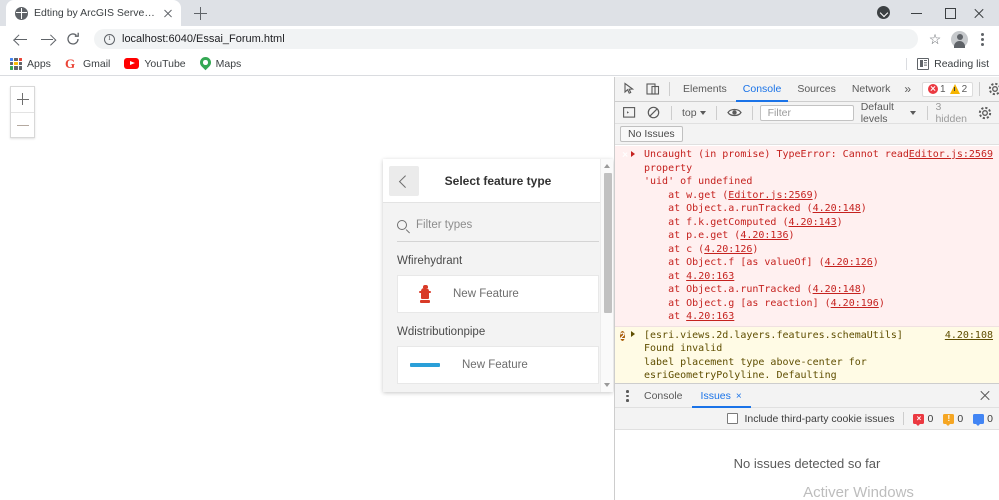  Describe the element at coordinates (813, 222) in the screenshot. I see `stack-link: 4.20:143` at that location.